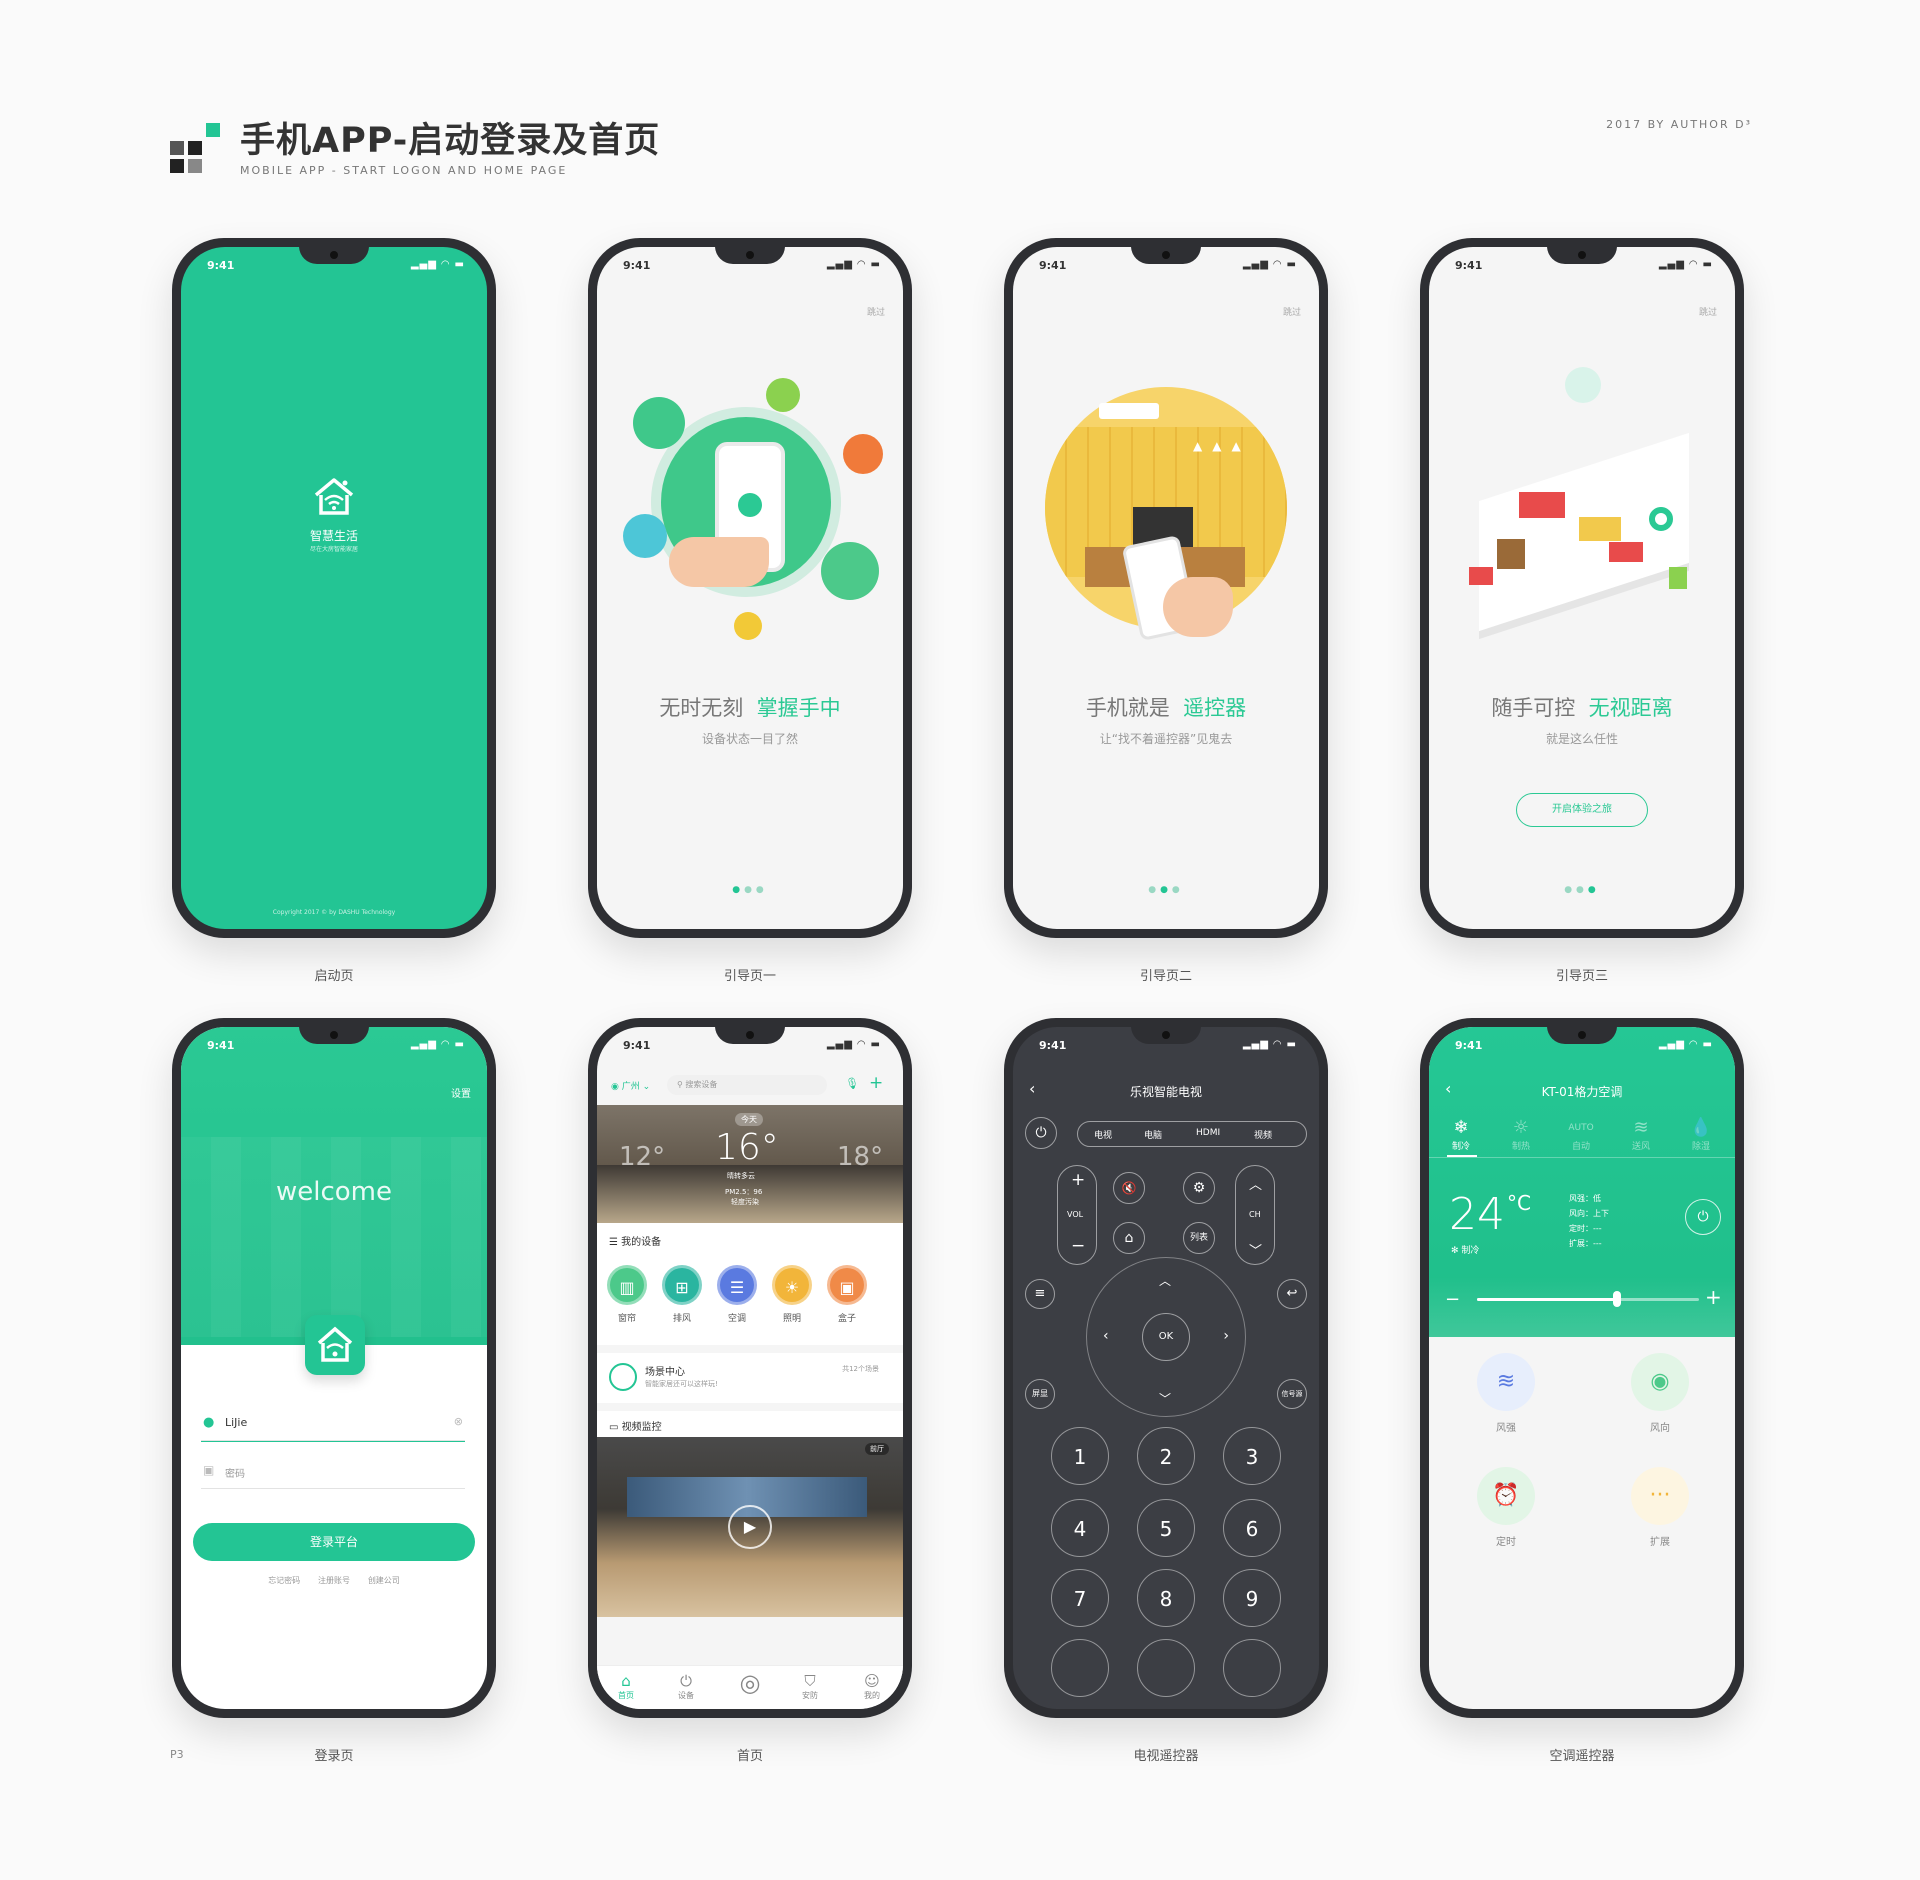  I want to click on guide-3-title: 随手可控 无视距离, so click(1582, 708).